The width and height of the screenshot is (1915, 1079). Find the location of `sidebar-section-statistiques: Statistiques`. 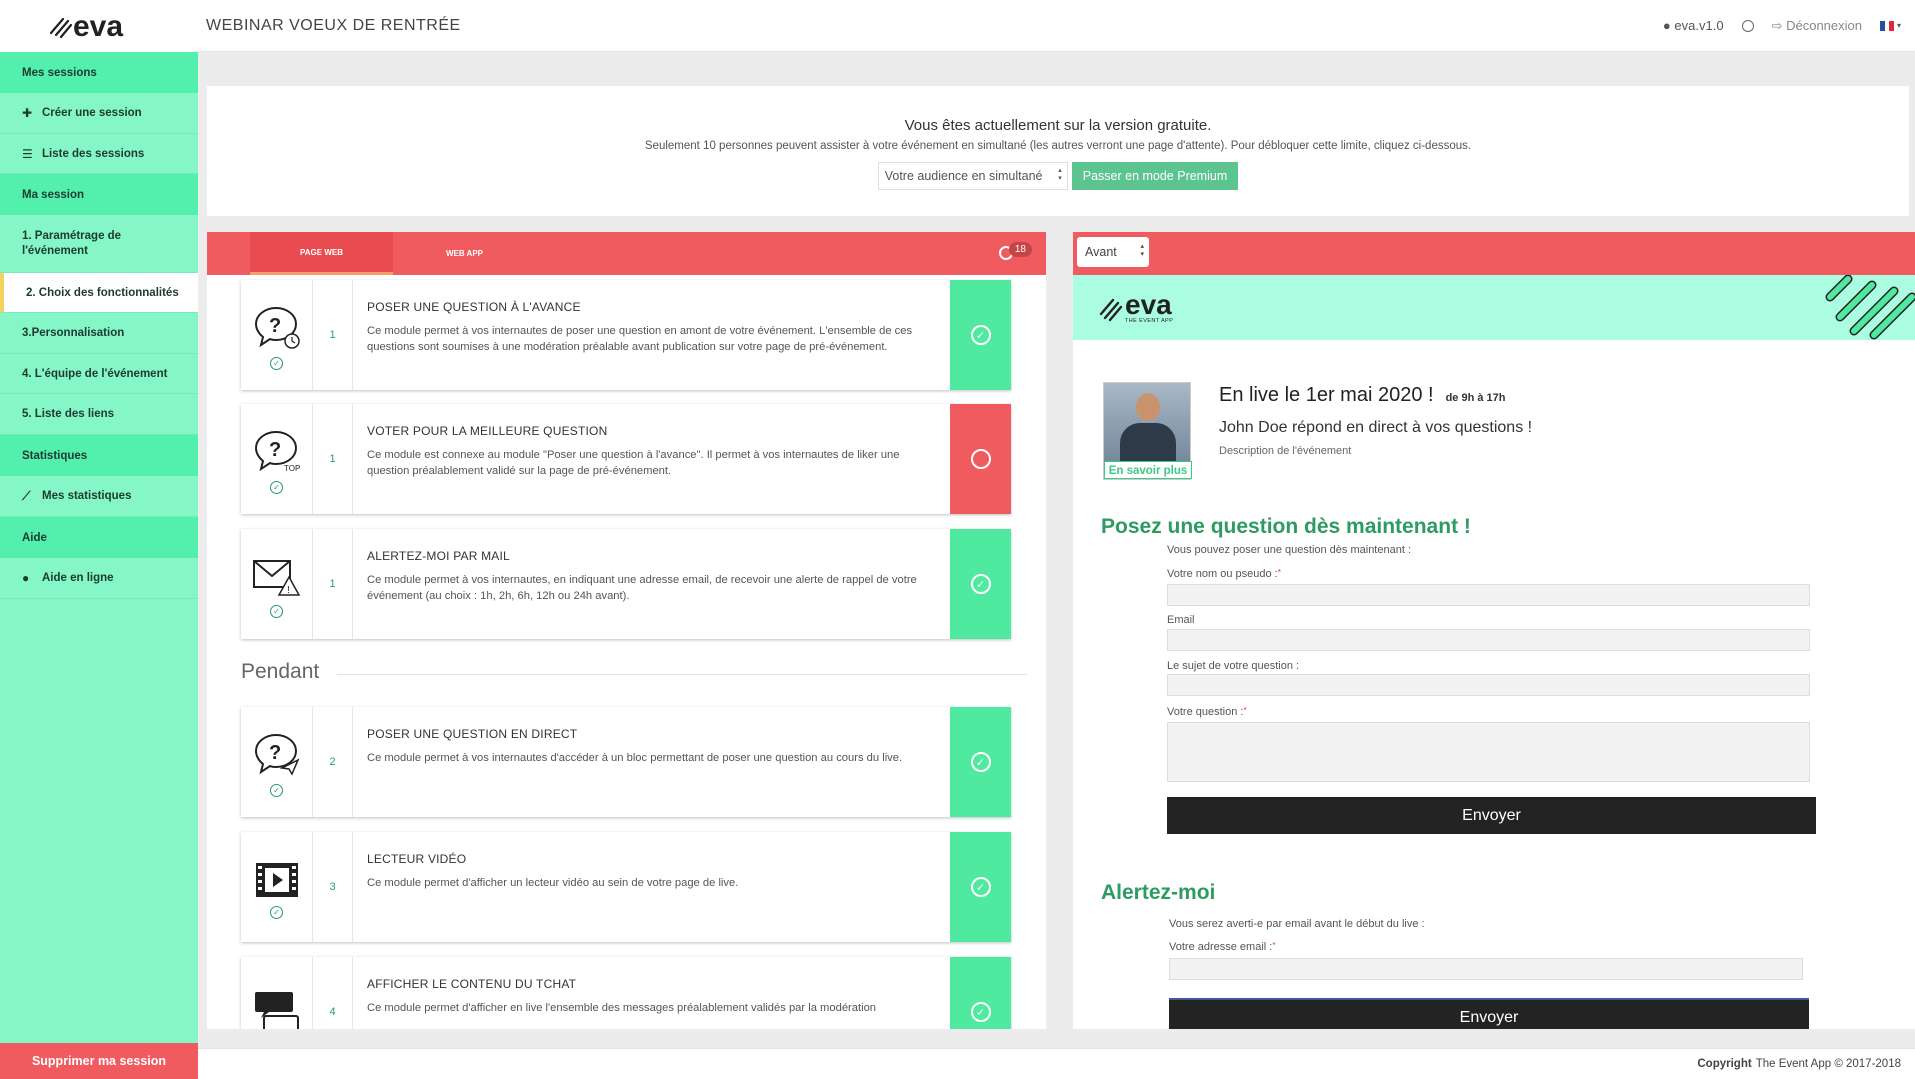

sidebar-section-statistiques: Statistiques is located at coordinates (99, 455).